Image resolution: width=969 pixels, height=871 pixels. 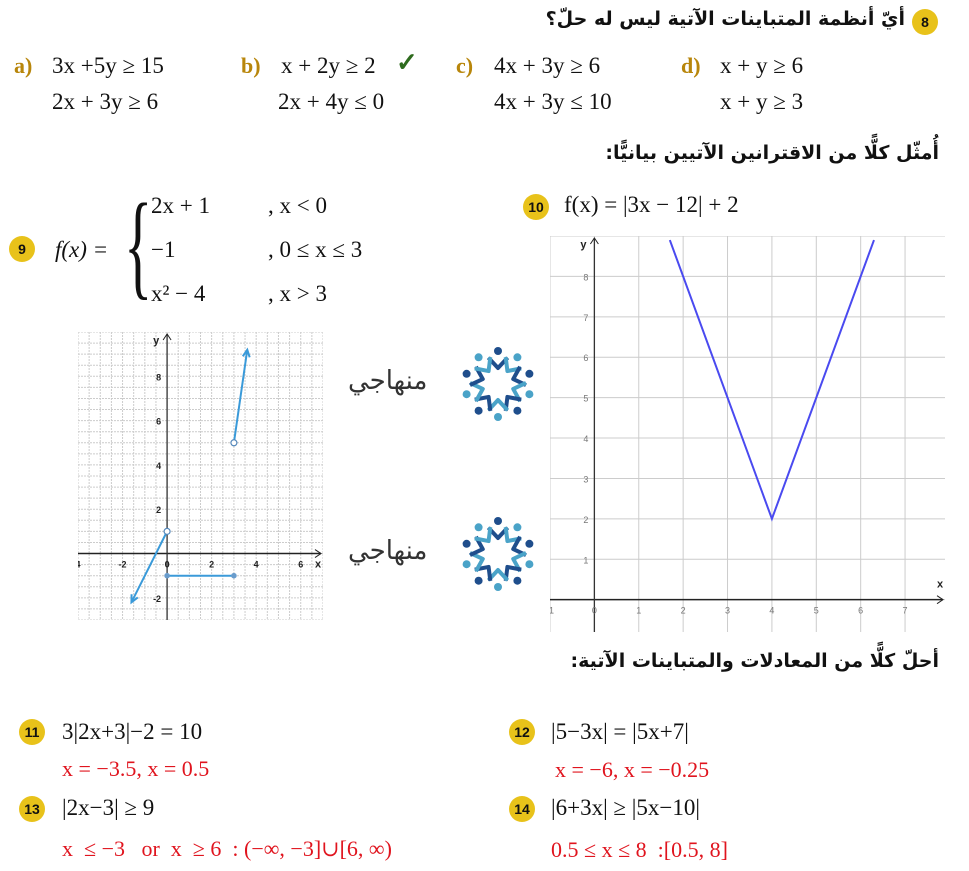 I want to click on y-tick-label: 7, so click(x=585, y=318).